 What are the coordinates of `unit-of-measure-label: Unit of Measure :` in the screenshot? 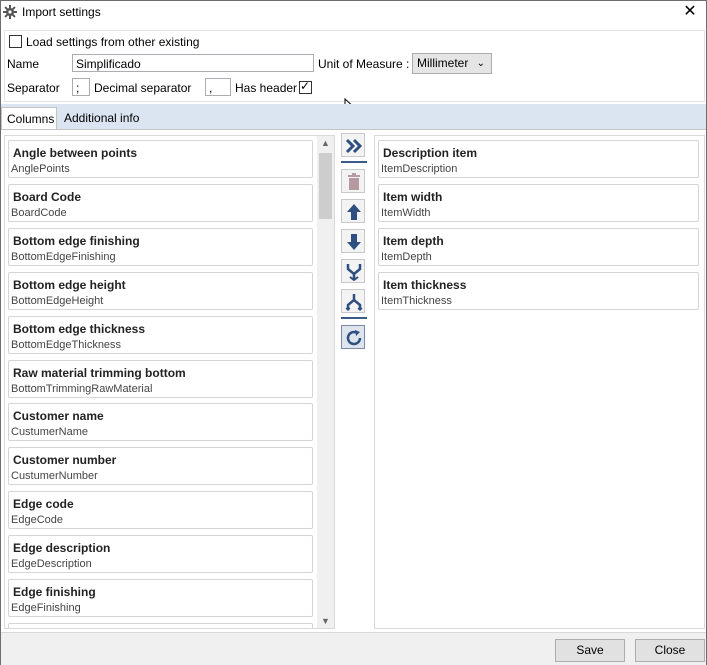 It's located at (364, 64).